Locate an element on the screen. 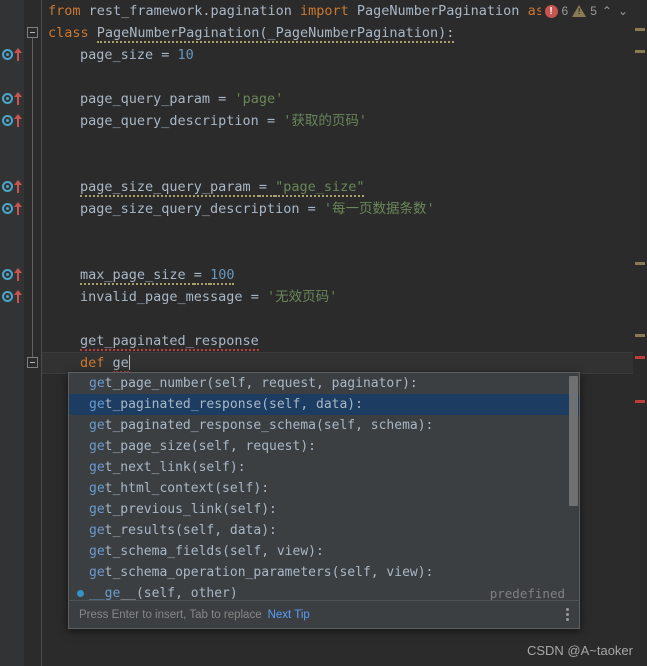 The image size is (647, 666). completion-item: ge t_schema_fields (self, view): is located at coordinates (324, 551).